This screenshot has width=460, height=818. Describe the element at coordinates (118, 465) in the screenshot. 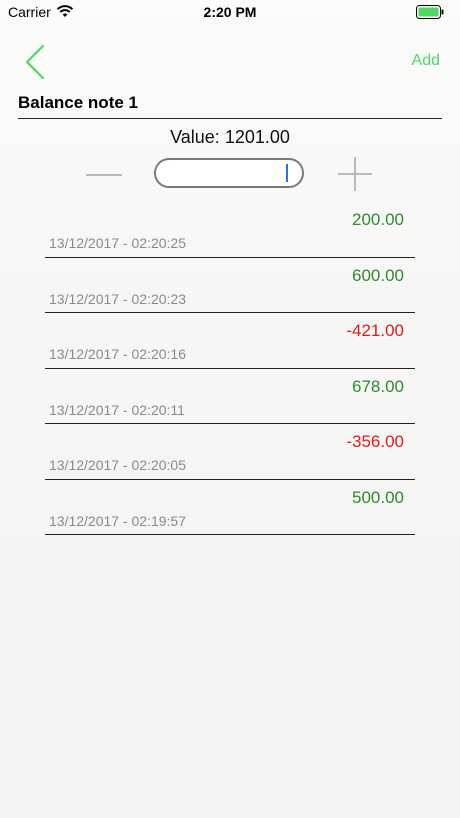

I see `entry-date: 13/12/2017 - 02:20:05` at that location.